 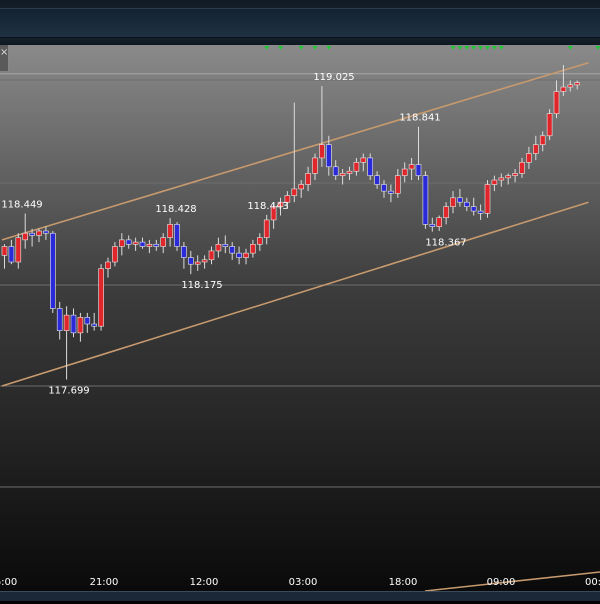 I want to click on x-tick-label: 09:00, so click(x=501, y=582).